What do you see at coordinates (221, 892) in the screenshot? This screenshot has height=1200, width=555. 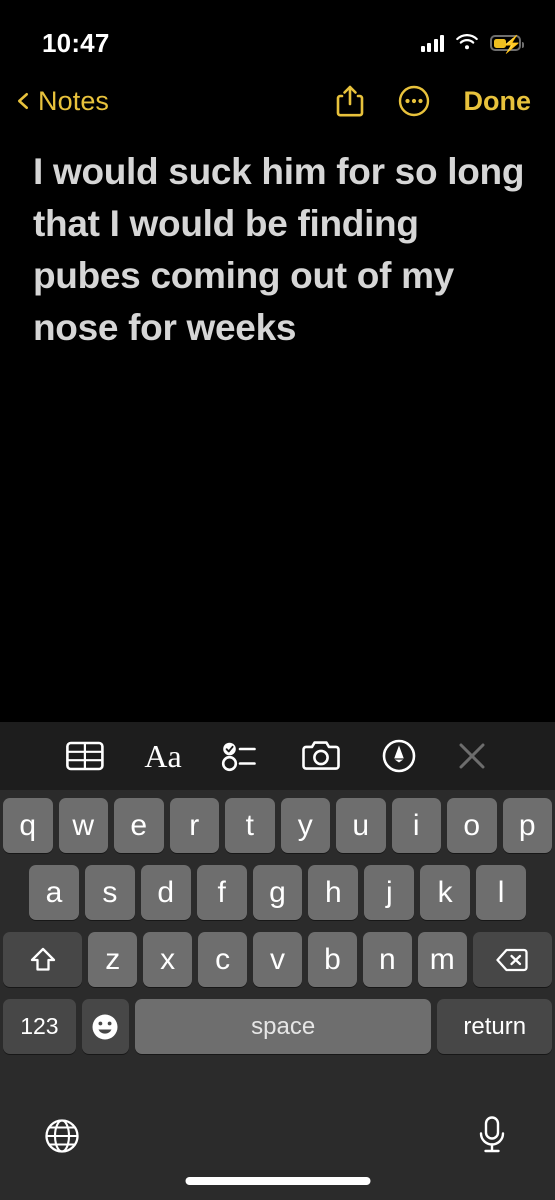 I see `key-f: f` at bounding box center [221, 892].